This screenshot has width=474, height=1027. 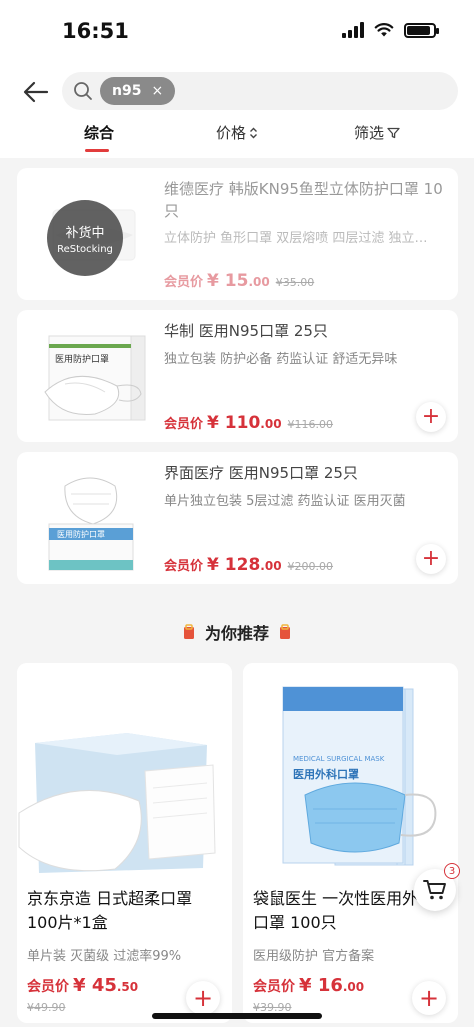 I want to click on product-tags: 单片装 灭菌级 过滤率99%, so click(x=104, y=956).